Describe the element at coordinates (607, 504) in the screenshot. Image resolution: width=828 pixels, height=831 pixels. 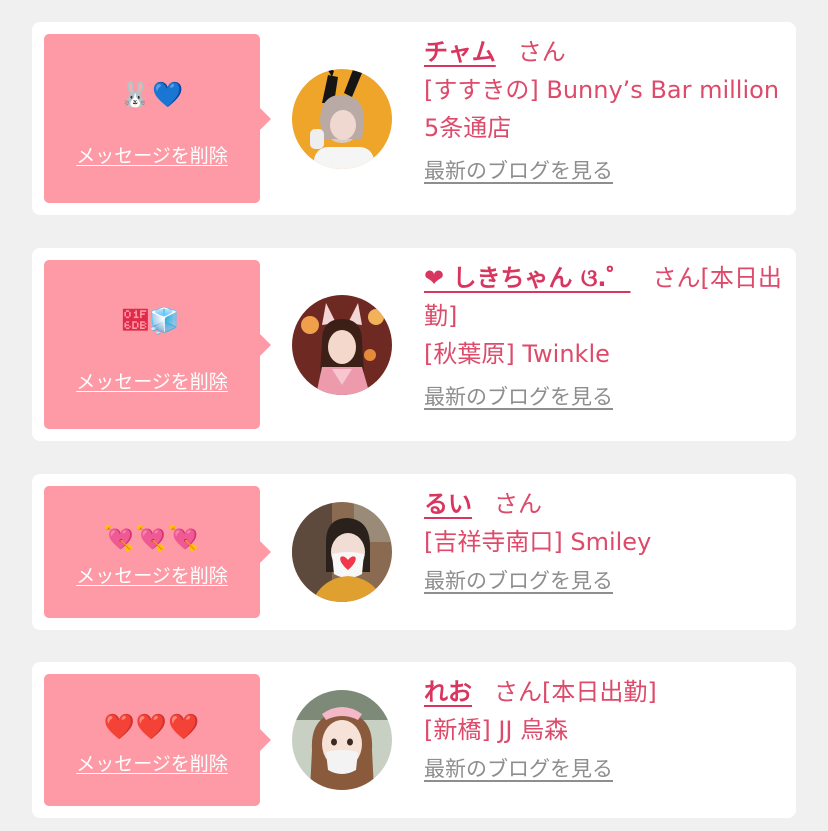
I see `name-line: るい さん` at that location.